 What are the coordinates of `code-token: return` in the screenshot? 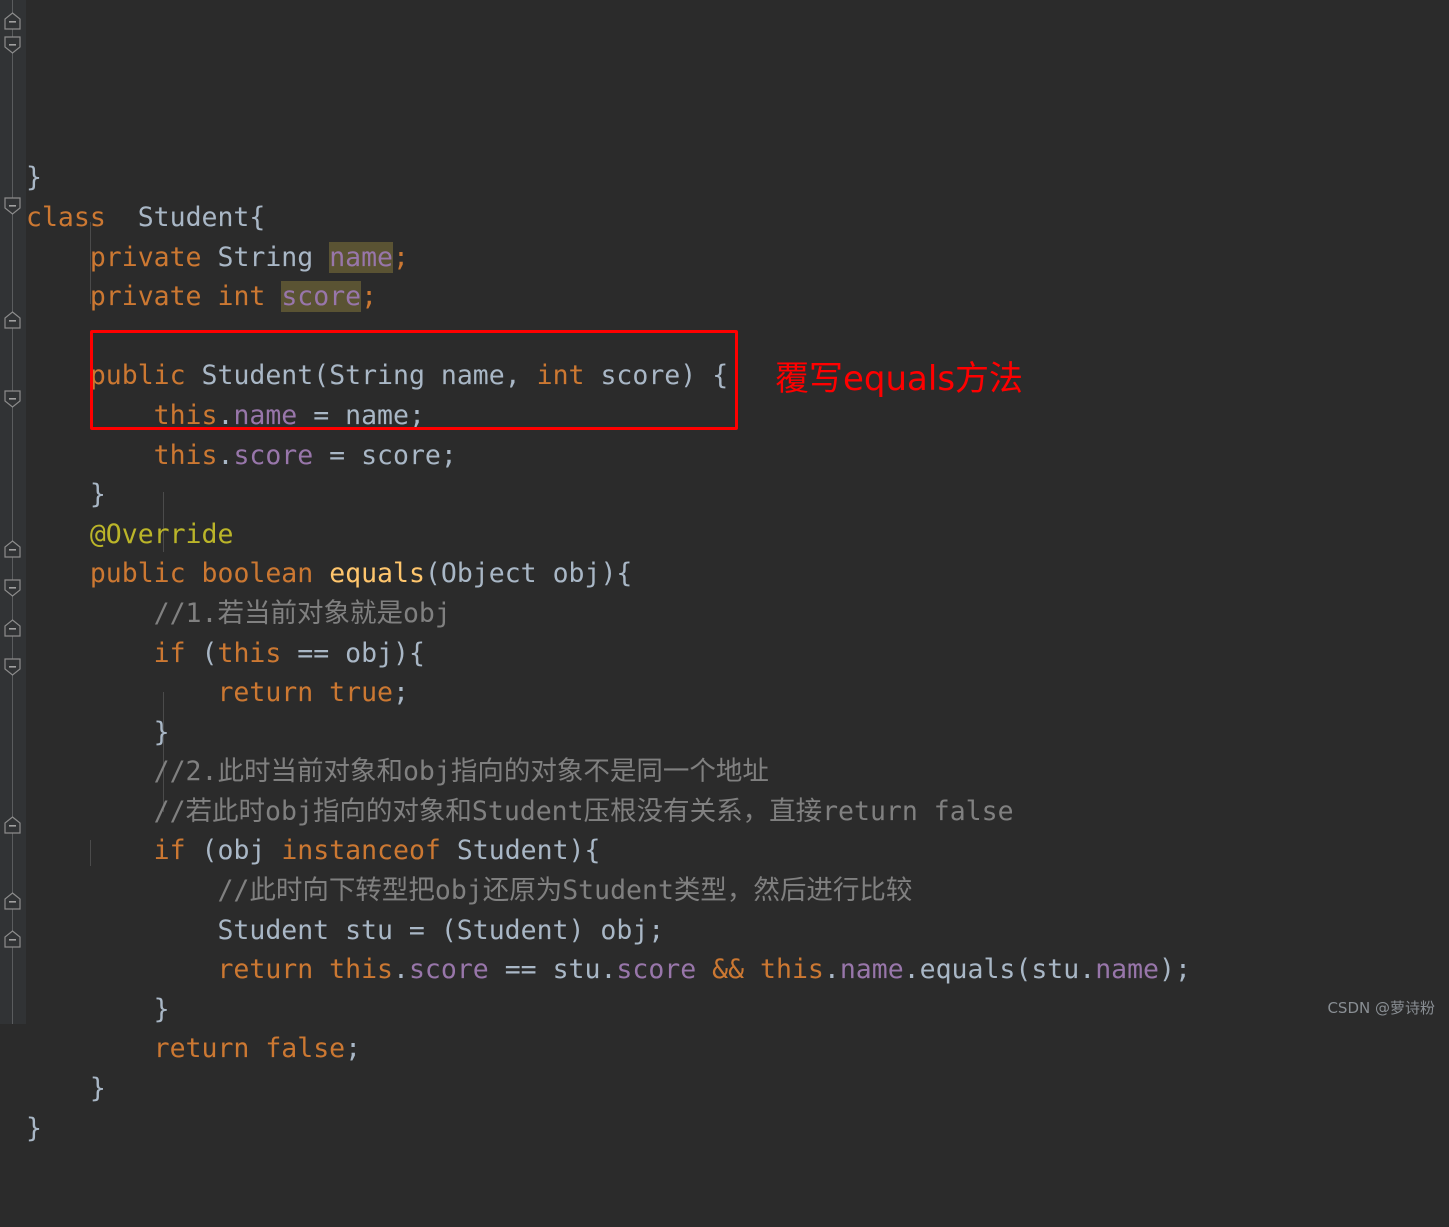 It's located at (265, 693).